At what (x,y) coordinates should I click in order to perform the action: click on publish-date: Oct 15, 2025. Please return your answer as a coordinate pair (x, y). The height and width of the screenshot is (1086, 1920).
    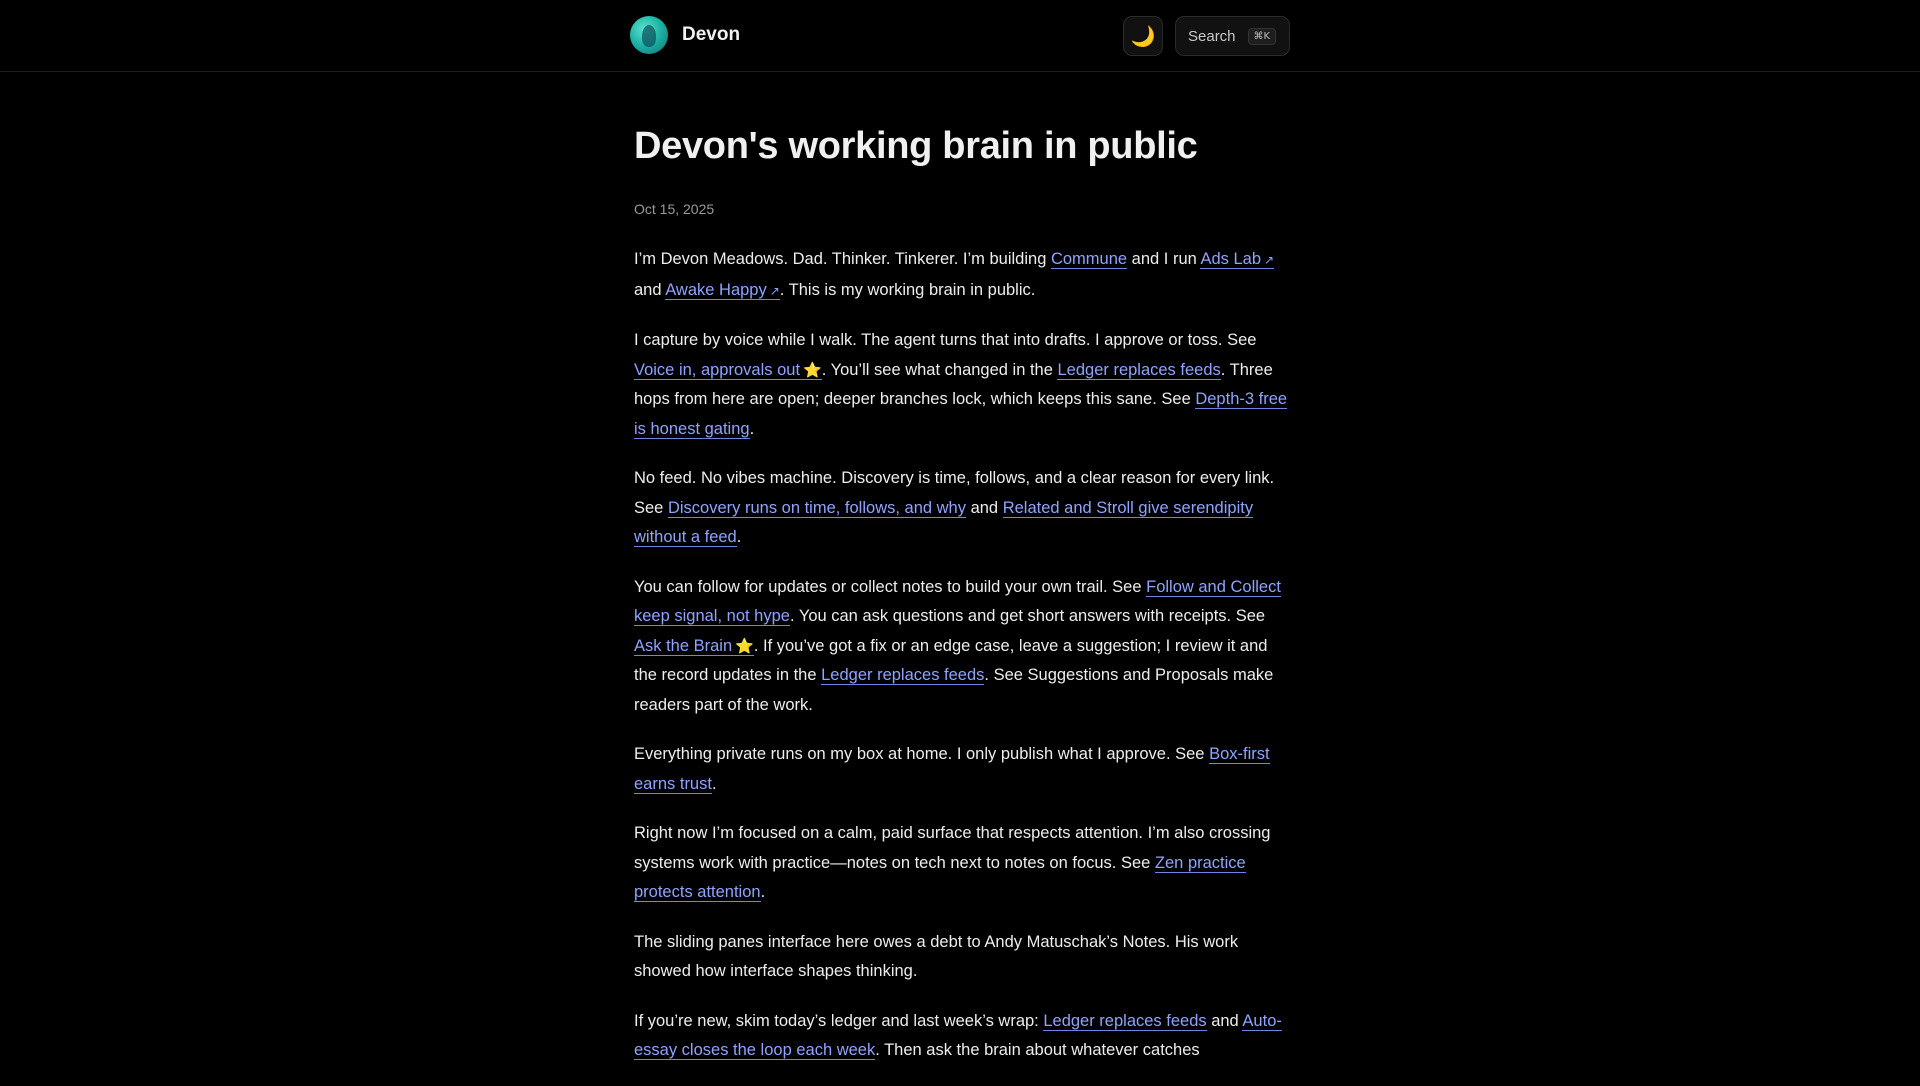
    Looking at the image, I should click on (674, 209).